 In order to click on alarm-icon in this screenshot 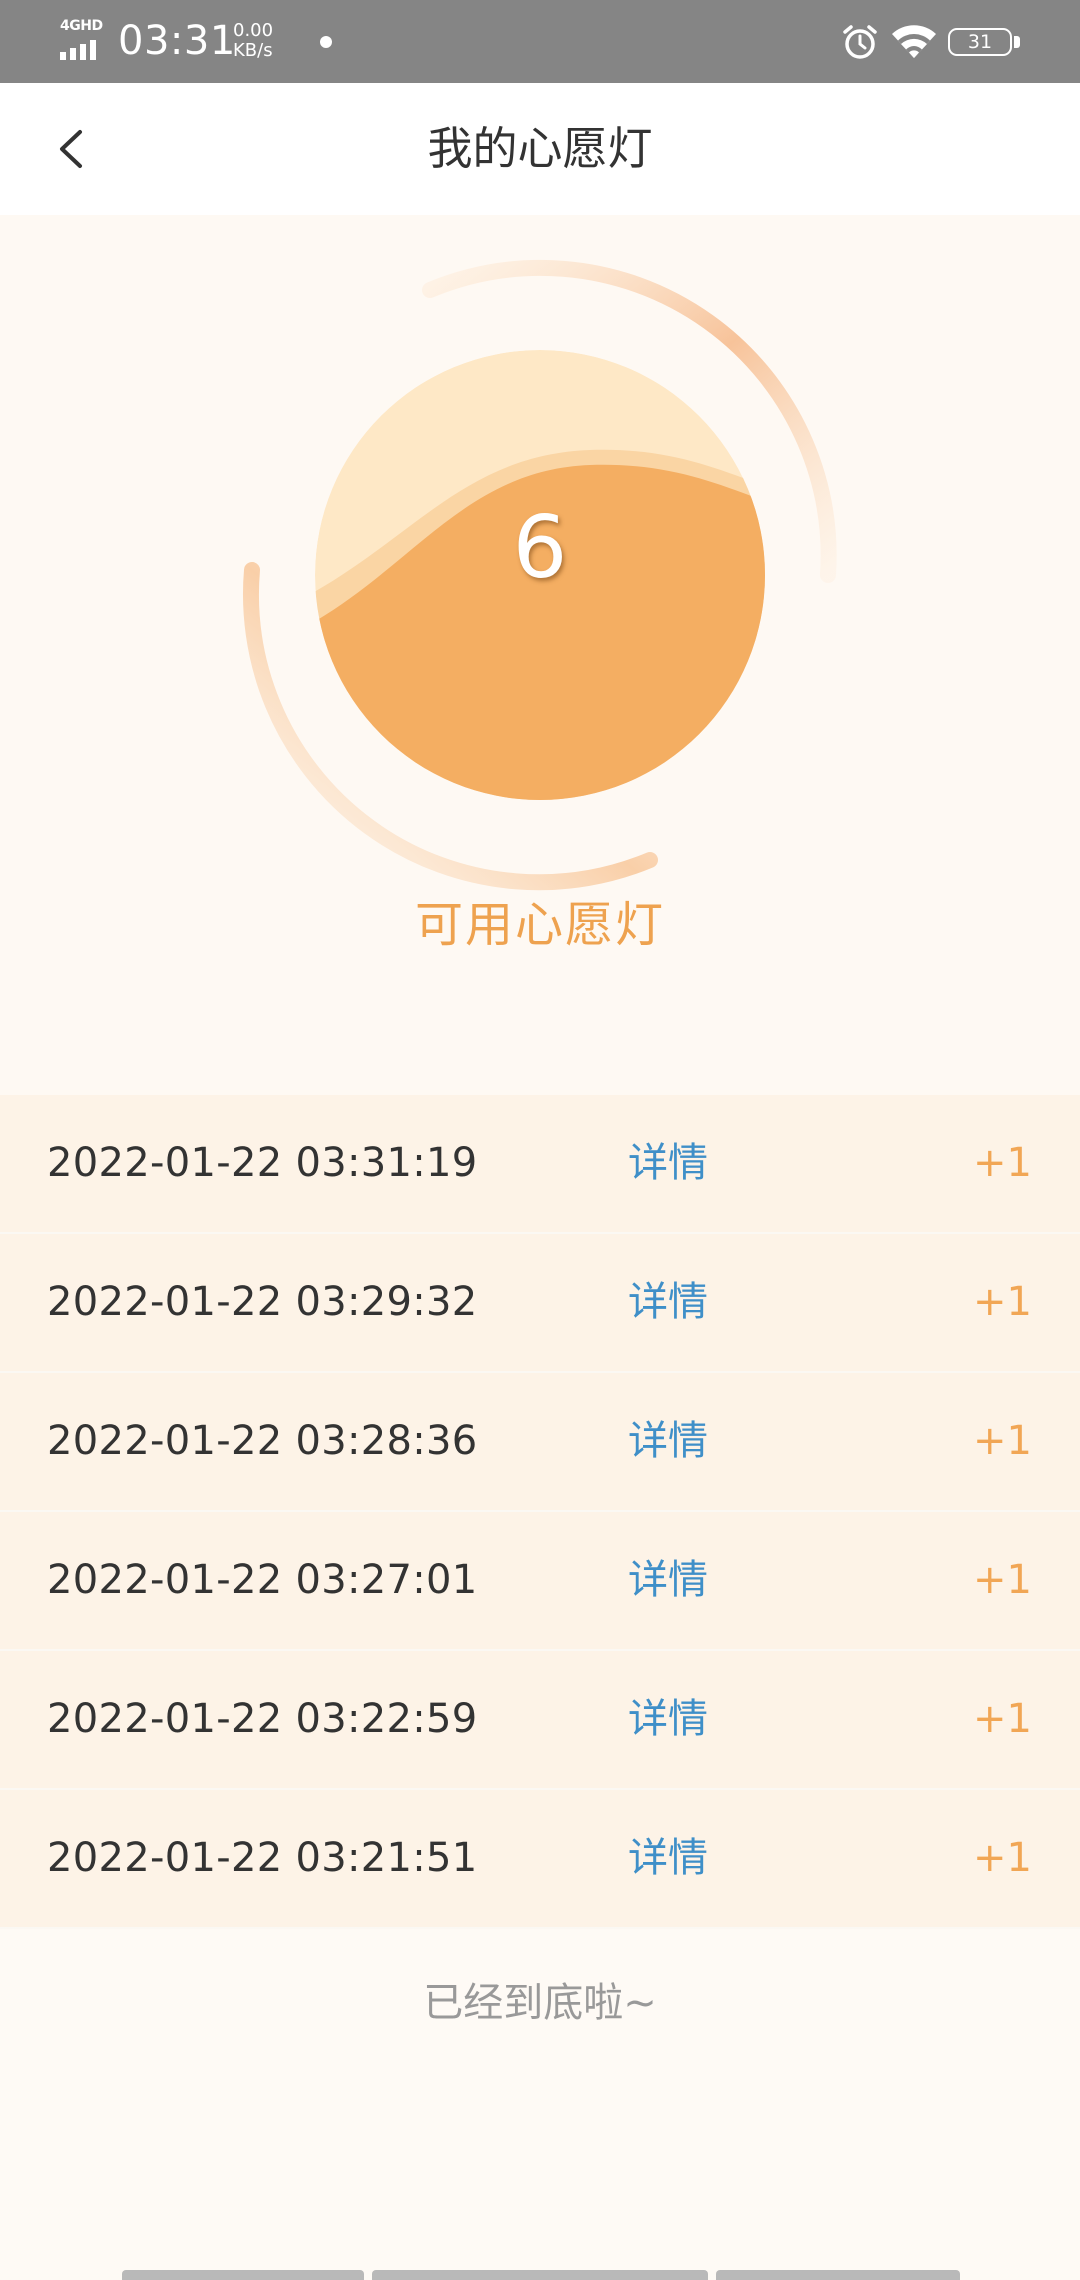, I will do `click(860, 42)`.